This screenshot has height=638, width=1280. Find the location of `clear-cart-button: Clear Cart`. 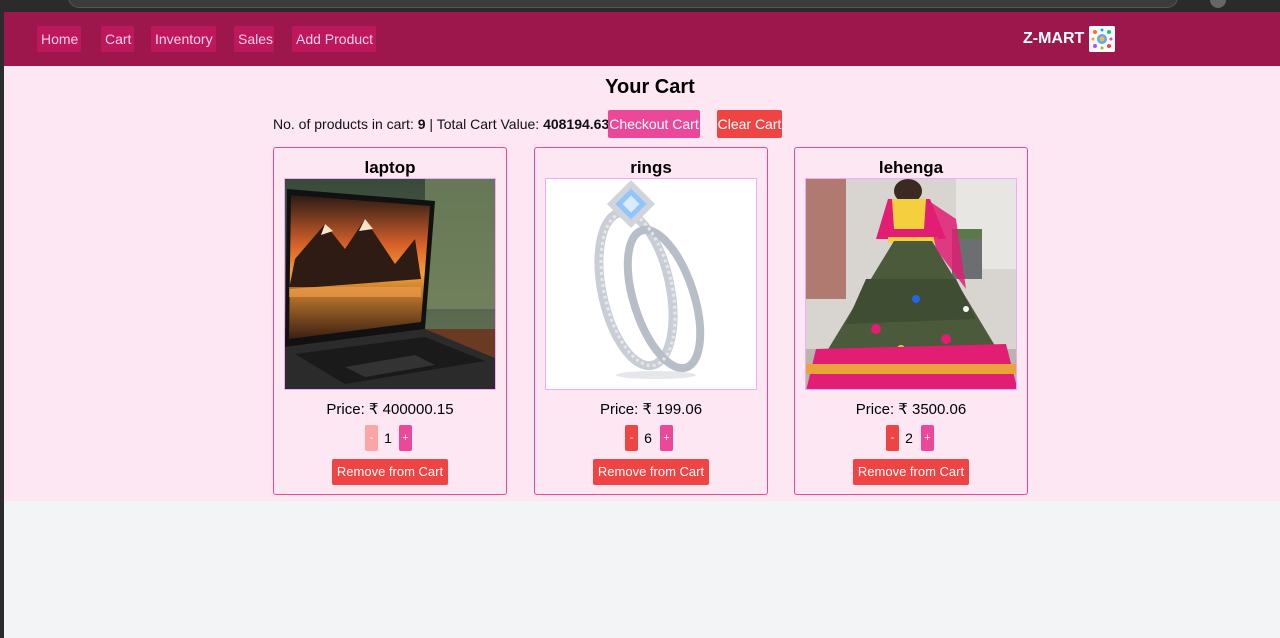

clear-cart-button: Clear Cart is located at coordinates (749, 124).